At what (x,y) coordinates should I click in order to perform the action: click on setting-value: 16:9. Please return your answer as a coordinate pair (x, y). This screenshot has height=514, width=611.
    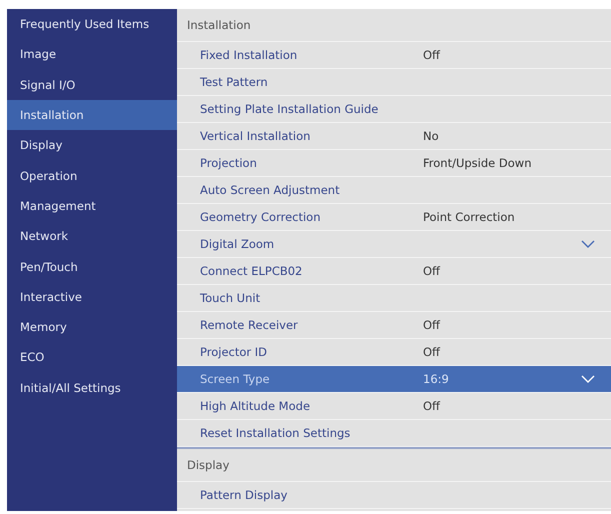
    Looking at the image, I should click on (436, 379).